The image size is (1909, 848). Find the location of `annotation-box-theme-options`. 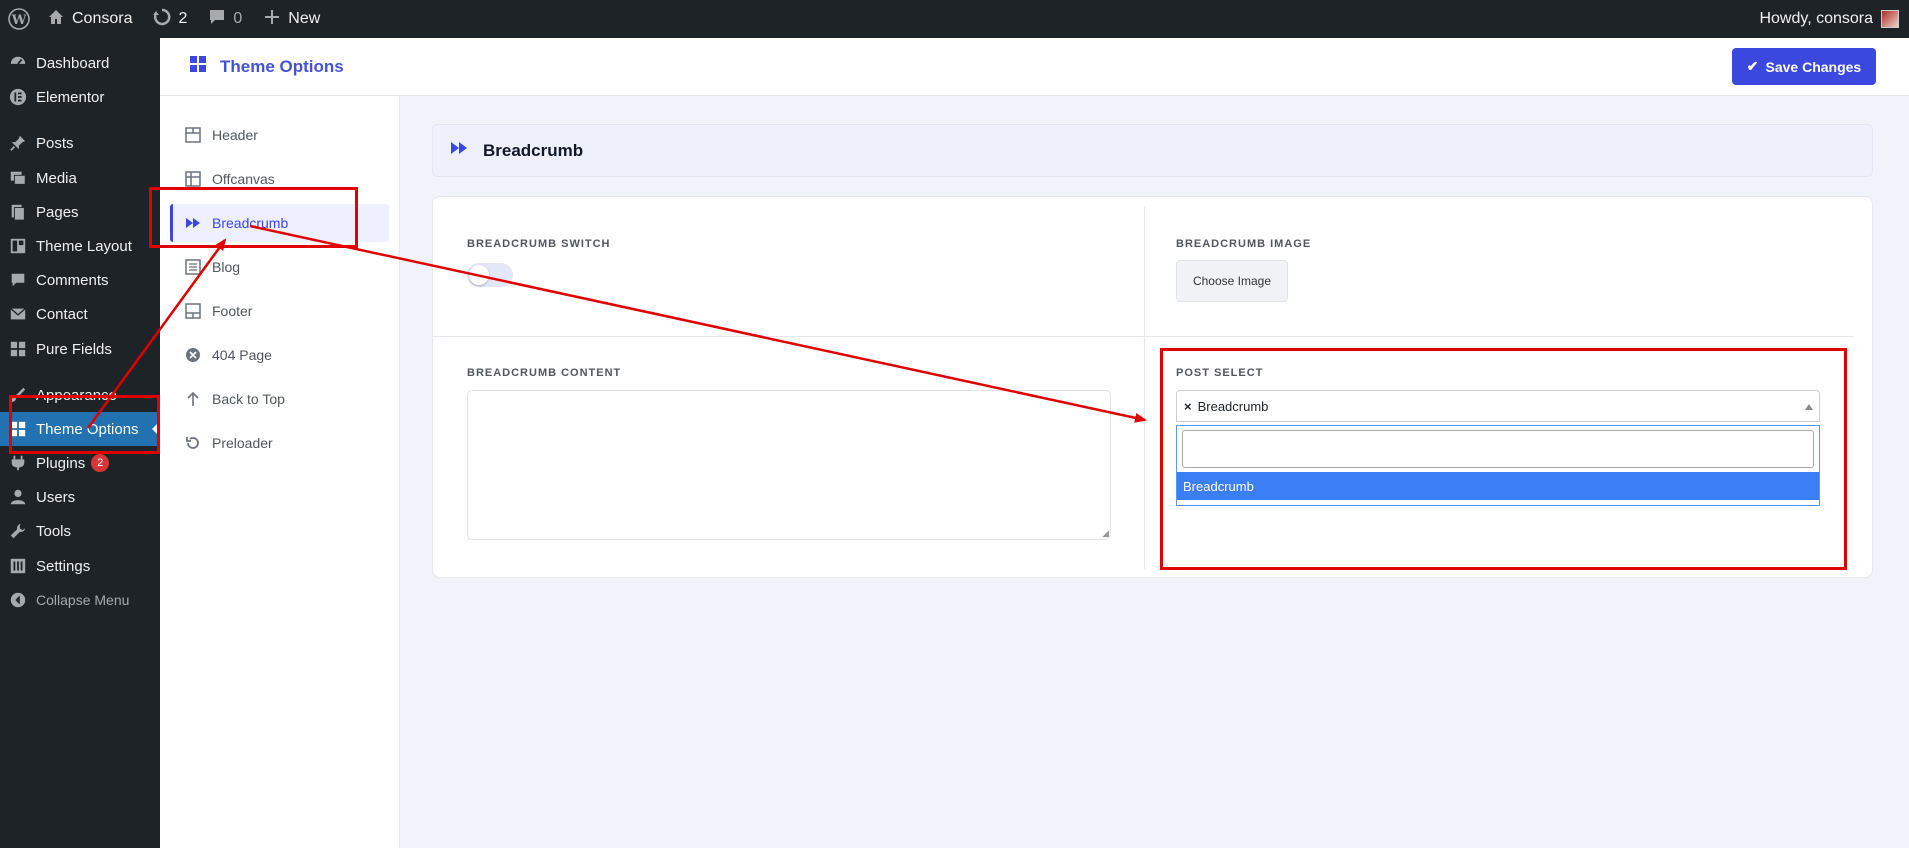

annotation-box-theme-options is located at coordinates (84, 424).